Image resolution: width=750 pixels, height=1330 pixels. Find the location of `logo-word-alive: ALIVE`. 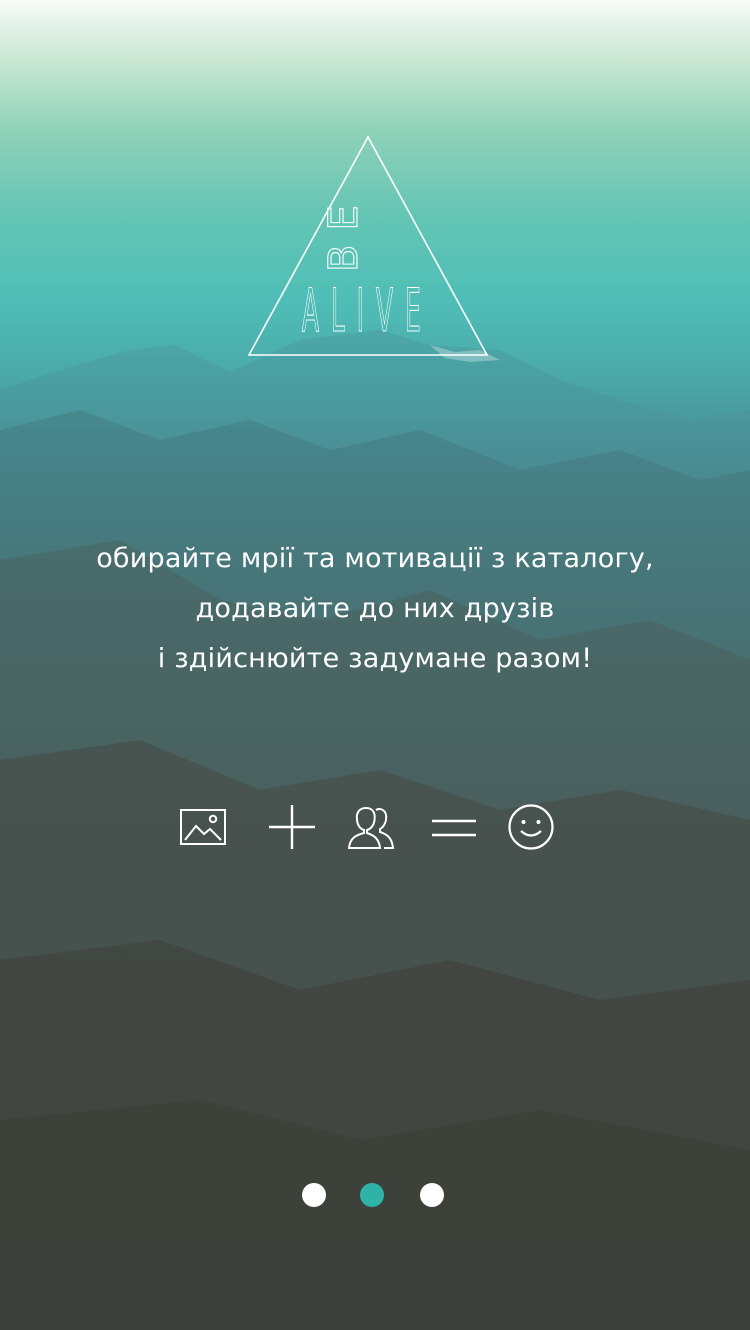

logo-word-alive: ALIVE is located at coordinates (367, 310).